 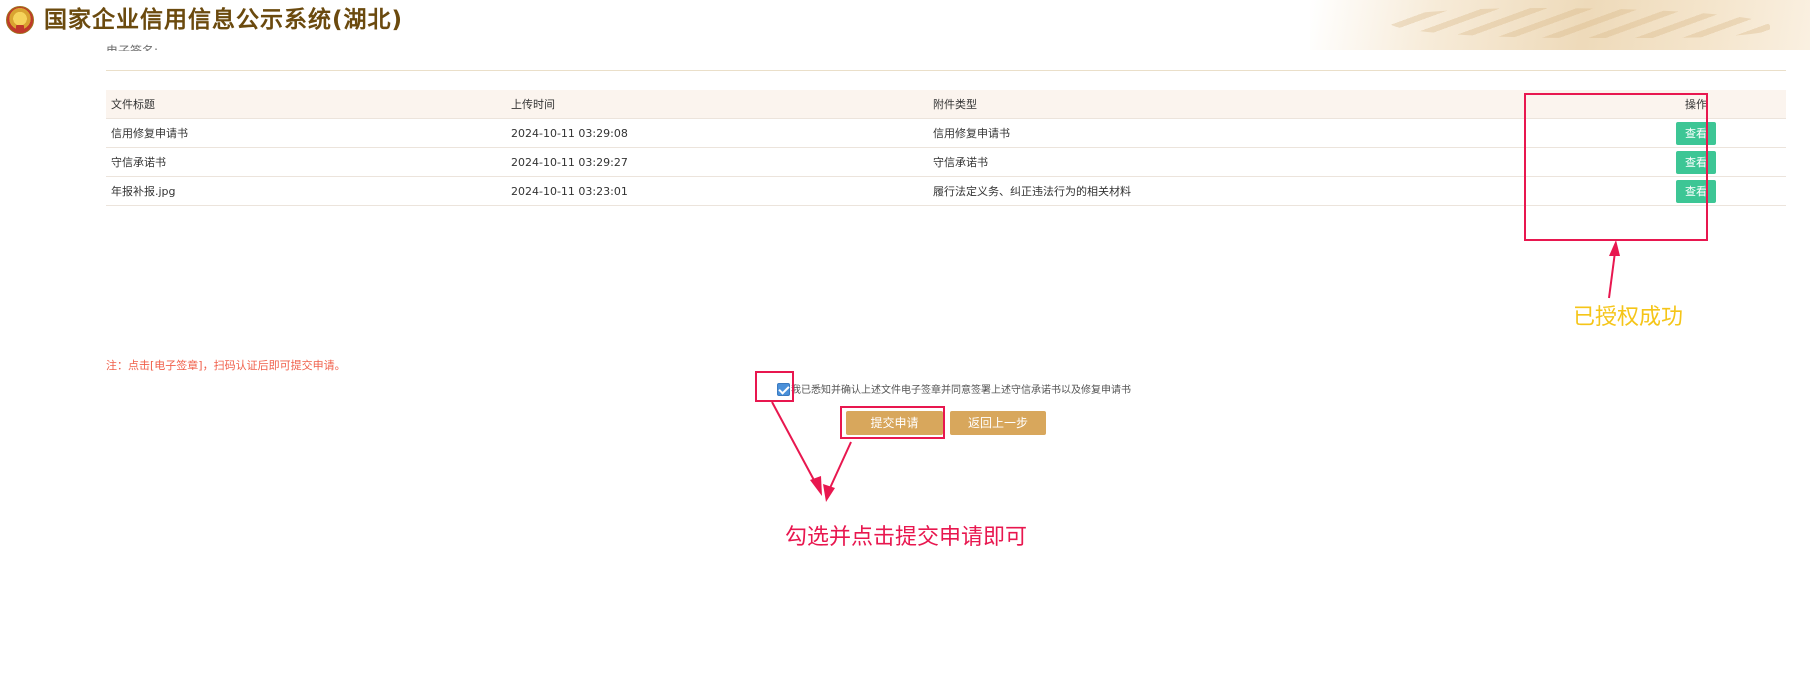 What do you see at coordinates (717, 133) in the screenshot?
I see `upload-time: 2024-10-11 03:29:08` at bounding box center [717, 133].